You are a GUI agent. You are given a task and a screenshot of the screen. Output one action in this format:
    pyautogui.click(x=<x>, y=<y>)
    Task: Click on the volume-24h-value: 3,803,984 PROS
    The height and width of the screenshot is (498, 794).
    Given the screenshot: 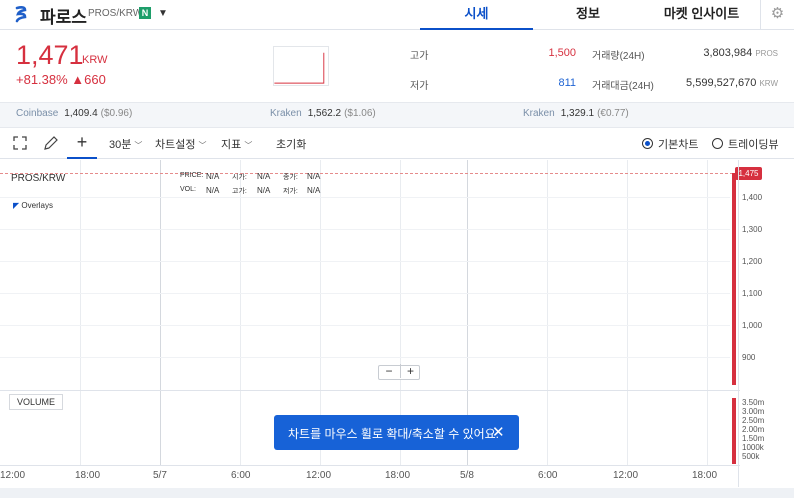 What is the action you would take?
    pyautogui.click(x=740, y=53)
    